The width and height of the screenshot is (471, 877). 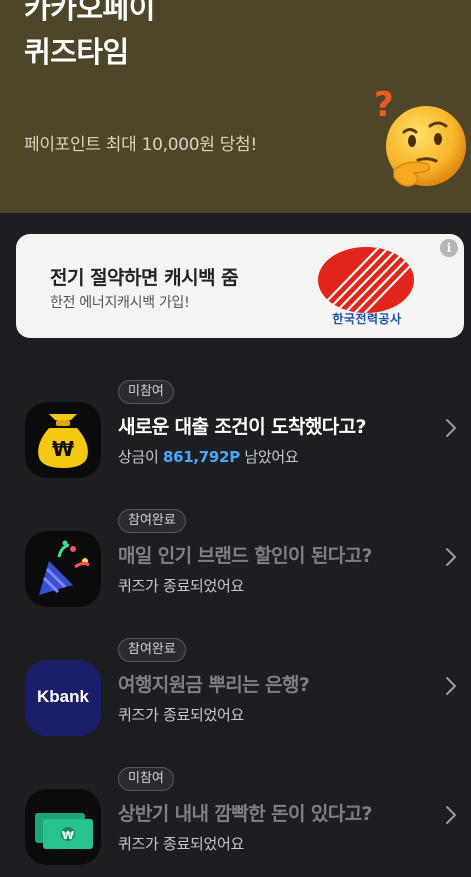 I want to click on thinking-face-icon: ?, so click(x=420, y=136).